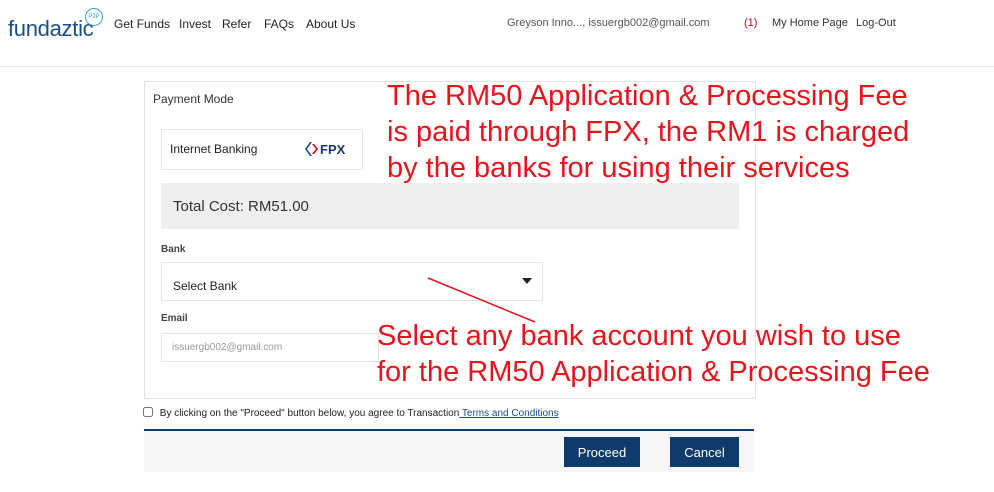 This screenshot has width=994, height=492. What do you see at coordinates (333, 149) in the screenshot?
I see `fpx-logo-text: FPX` at bounding box center [333, 149].